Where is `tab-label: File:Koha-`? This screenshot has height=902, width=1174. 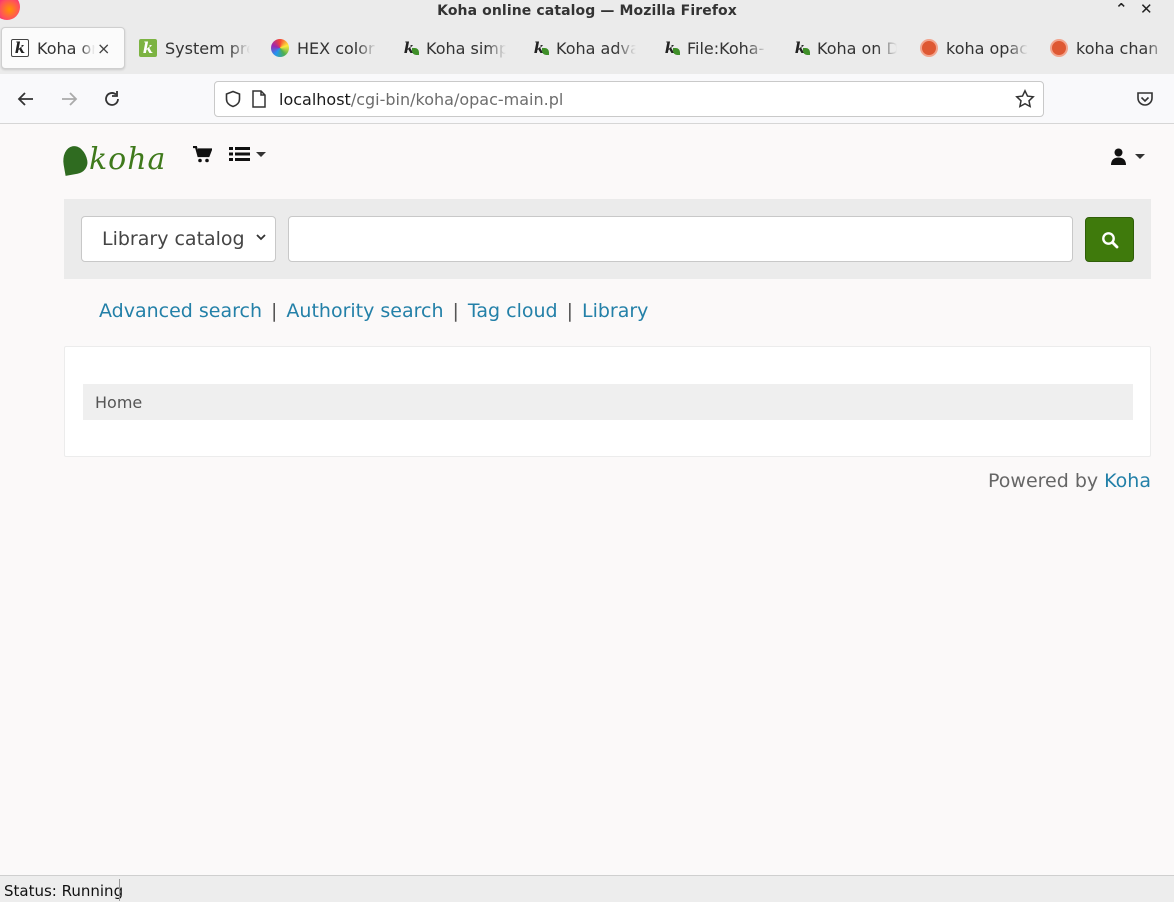 tab-label: File:Koha- is located at coordinates (726, 48).